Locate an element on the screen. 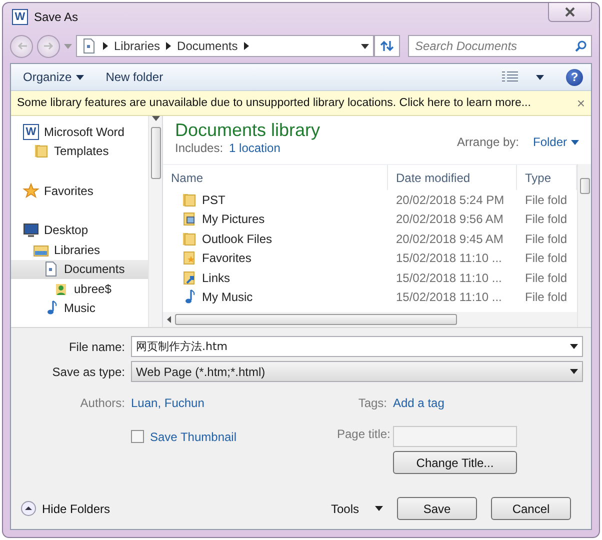 Image resolution: width=602 pixels, height=540 pixels. sidebar-item: ubree$ is located at coordinates (79, 288).